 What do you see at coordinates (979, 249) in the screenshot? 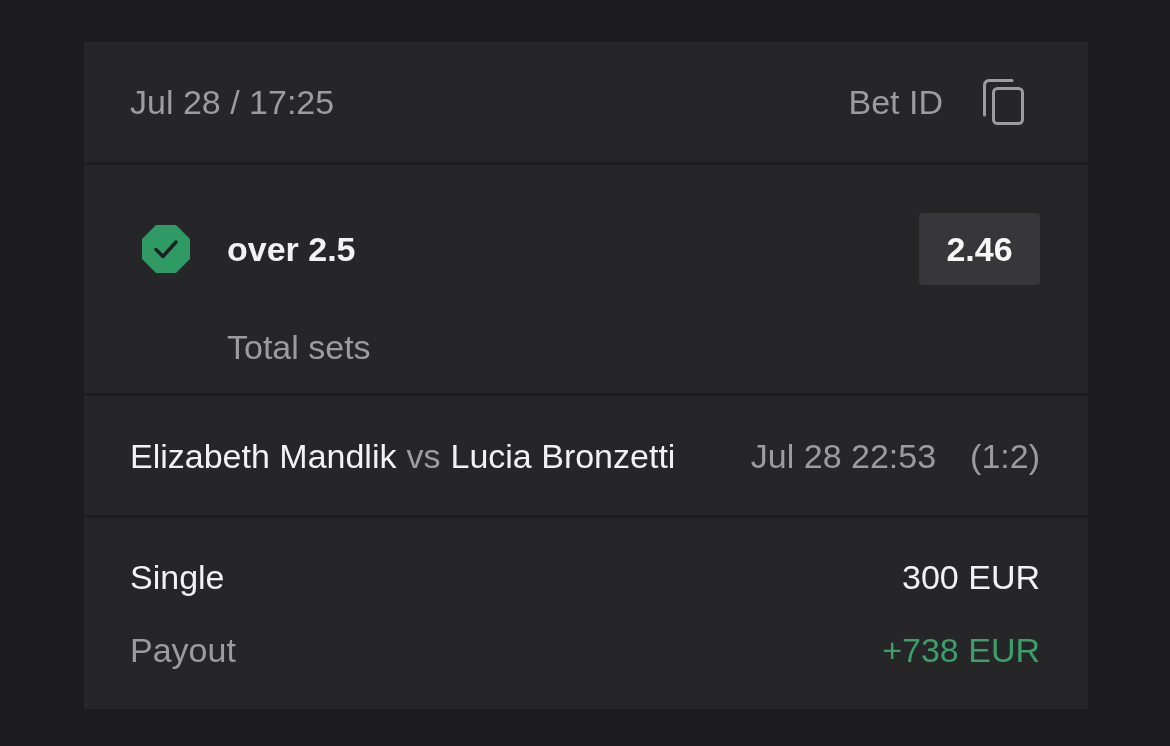
I see `odds-badge: 2.46` at bounding box center [979, 249].